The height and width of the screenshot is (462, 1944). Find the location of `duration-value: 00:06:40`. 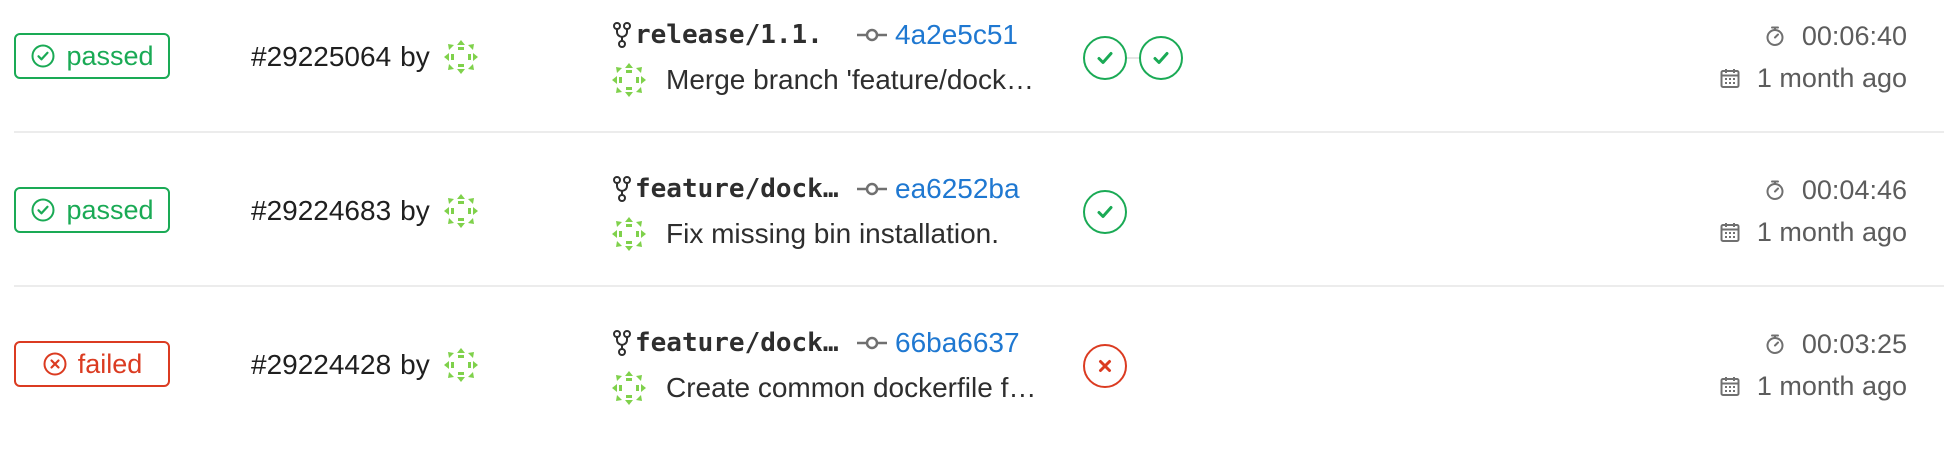

duration-value: 00:06:40 is located at coordinates (1854, 35).